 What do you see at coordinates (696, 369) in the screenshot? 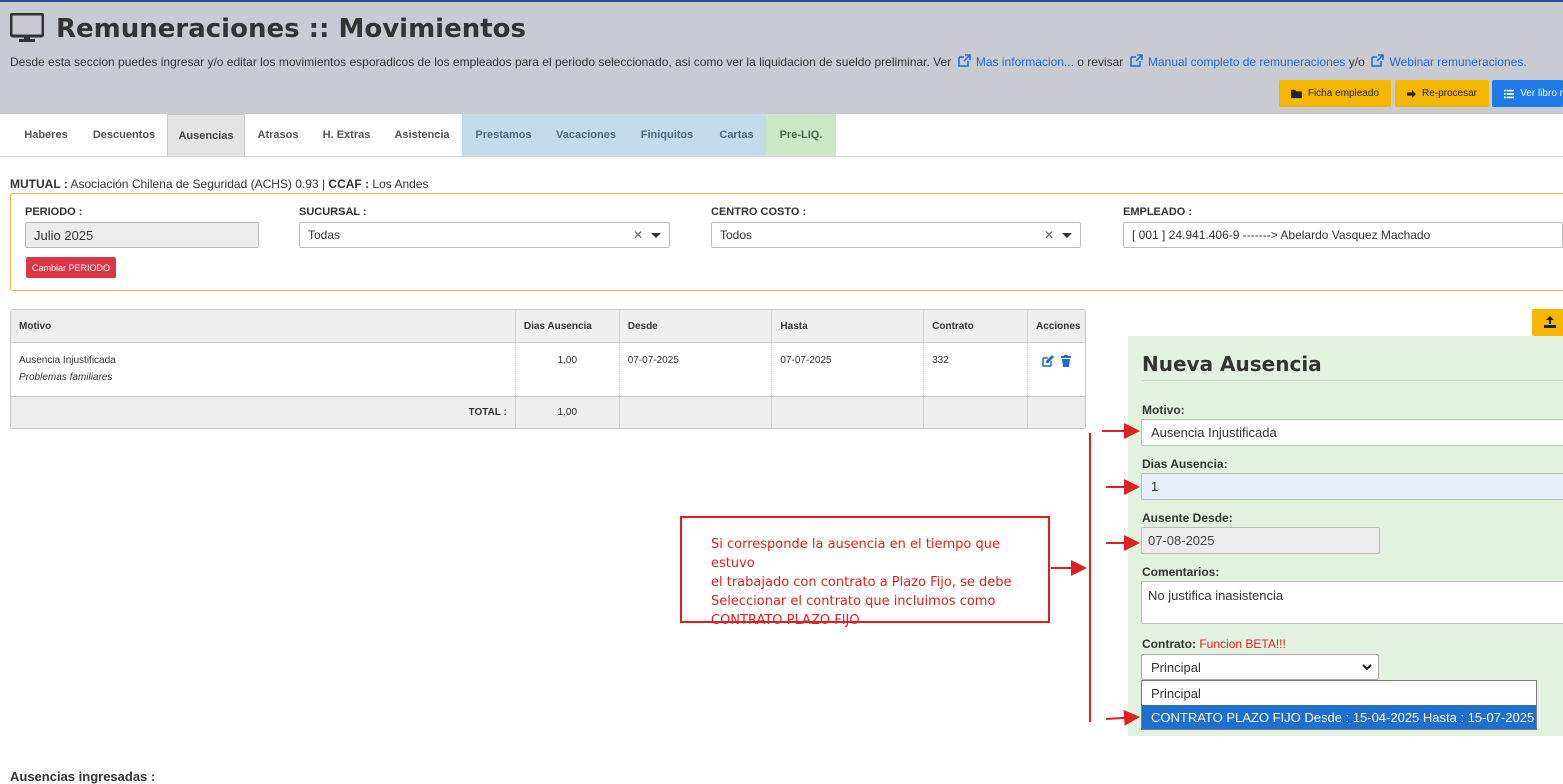
I see `desde-cell: 07-07-2025` at bounding box center [696, 369].